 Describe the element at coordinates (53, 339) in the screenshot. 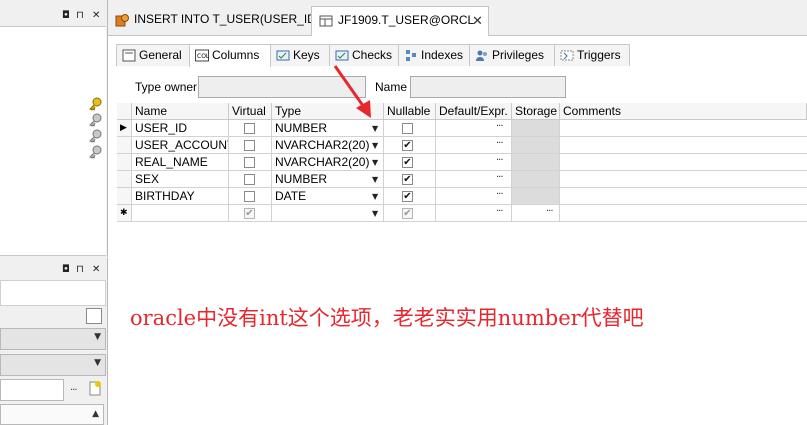

I see `left-combo-1: ▼` at that location.